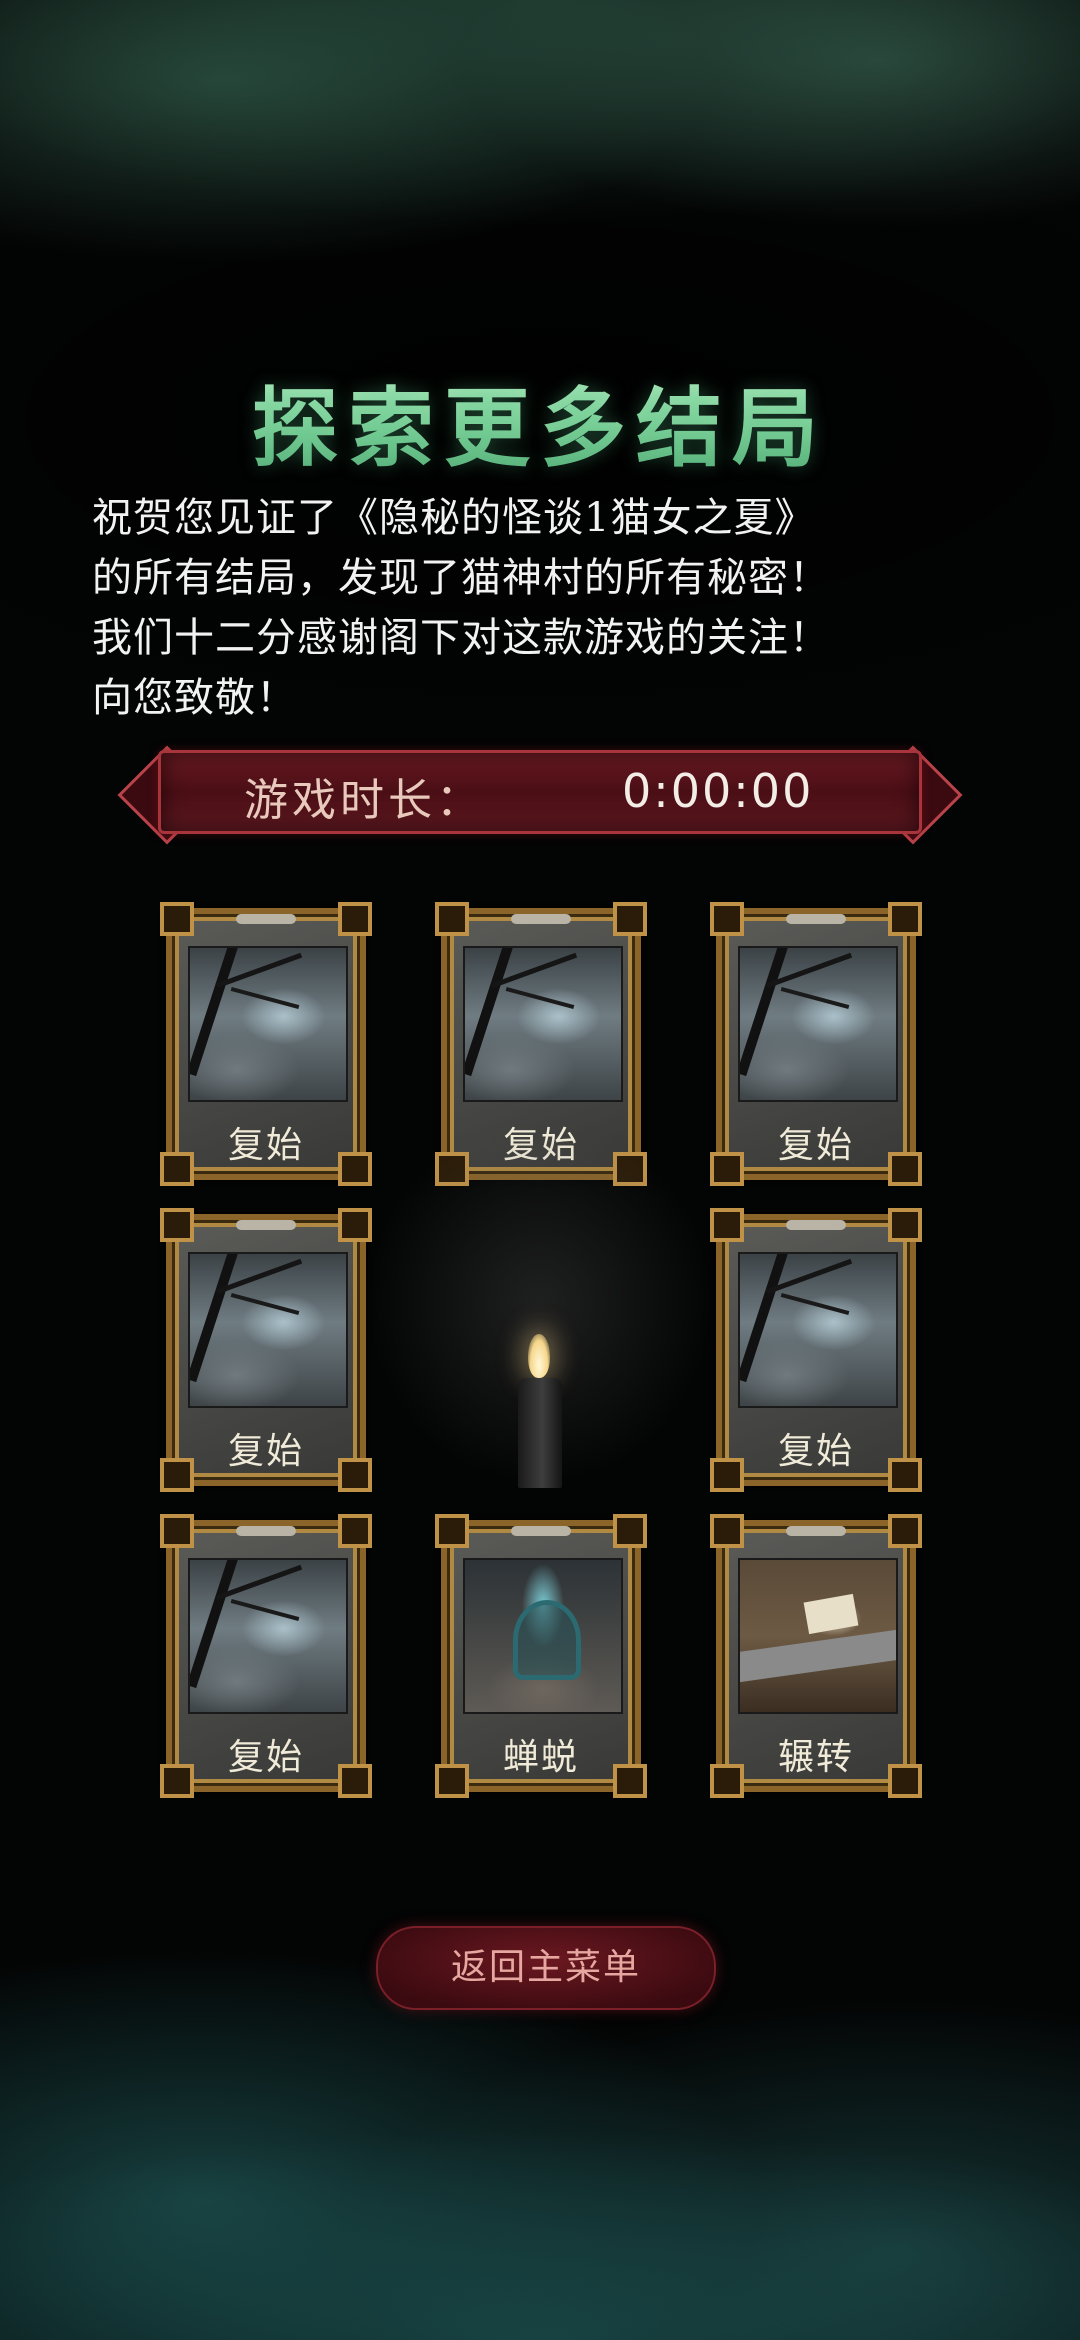 This screenshot has width=1080, height=2340. Describe the element at coordinates (546, 1968) in the screenshot. I see `return-main-menu-button: 返回主菜单` at that location.